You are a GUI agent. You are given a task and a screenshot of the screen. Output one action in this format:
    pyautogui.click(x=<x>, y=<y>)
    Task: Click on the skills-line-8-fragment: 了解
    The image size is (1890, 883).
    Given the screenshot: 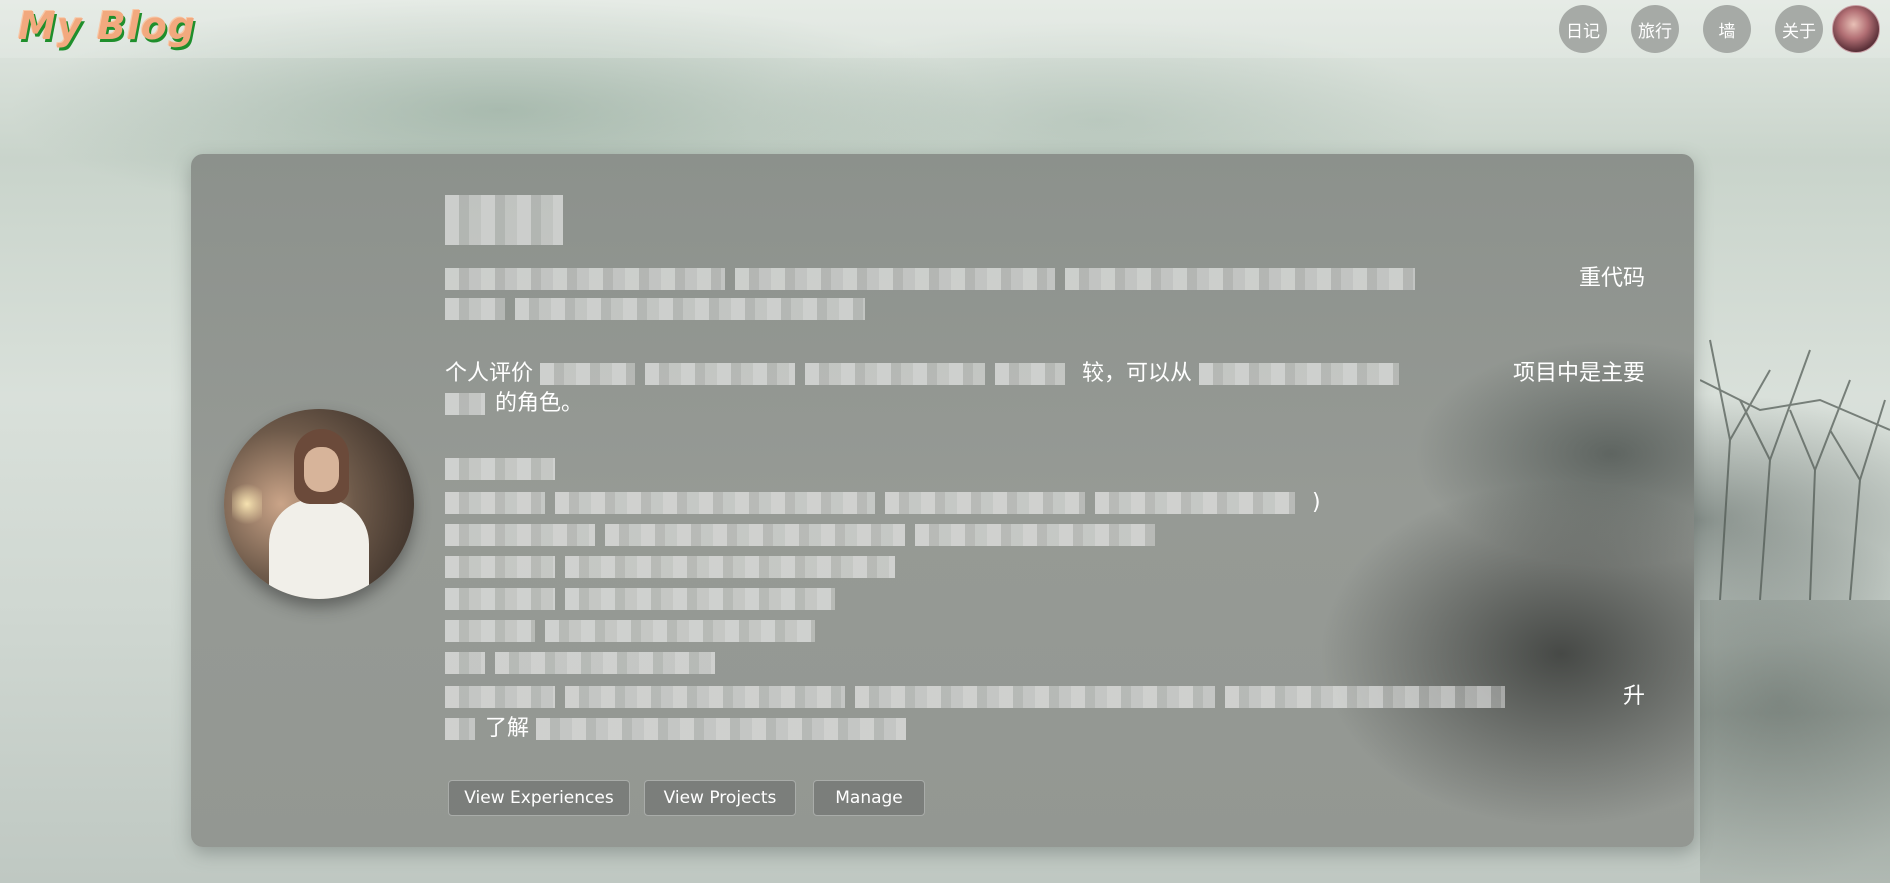 What is the action you would take?
    pyautogui.click(x=507, y=728)
    